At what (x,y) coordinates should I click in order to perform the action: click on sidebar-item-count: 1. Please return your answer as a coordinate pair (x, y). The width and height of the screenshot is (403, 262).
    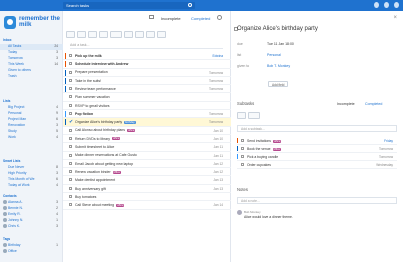
    Looking at the image, I should click on (57, 245).